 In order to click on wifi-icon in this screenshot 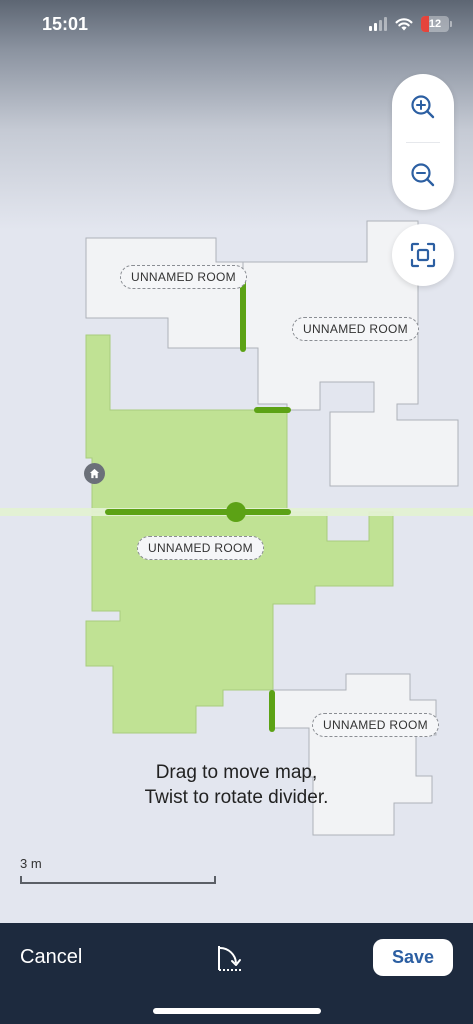, I will do `click(404, 24)`.